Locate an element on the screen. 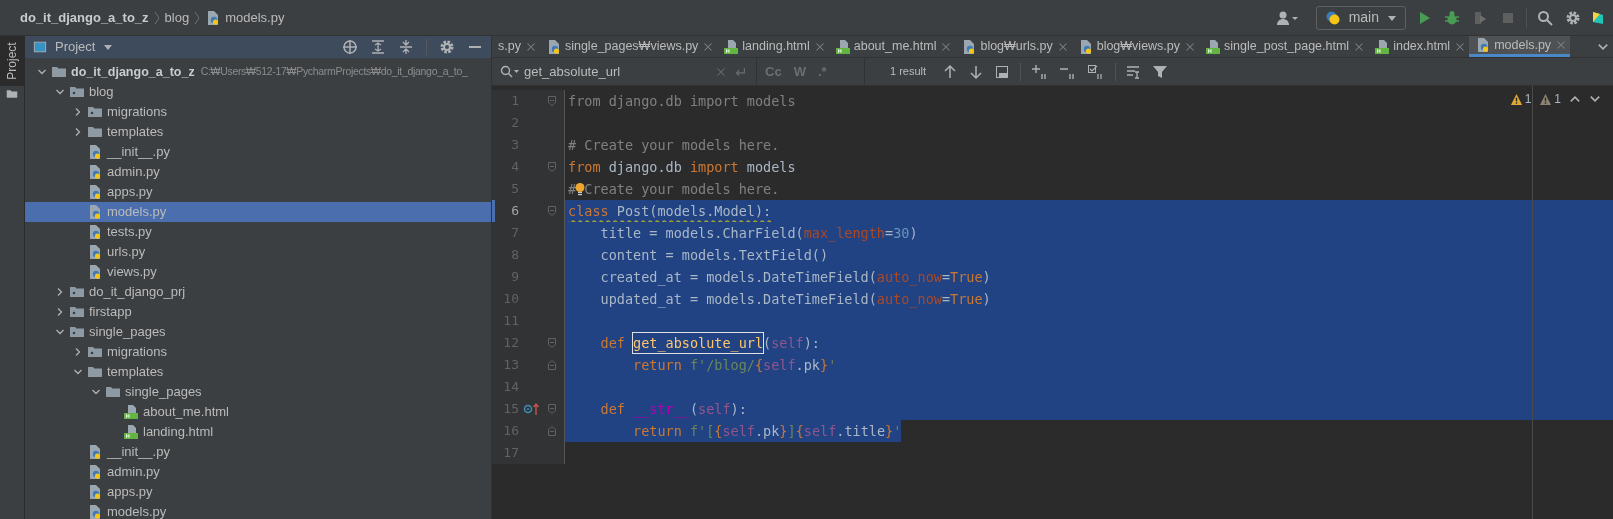 This screenshot has width=1613, height=519. result-count: 1 result is located at coordinates (908, 72).